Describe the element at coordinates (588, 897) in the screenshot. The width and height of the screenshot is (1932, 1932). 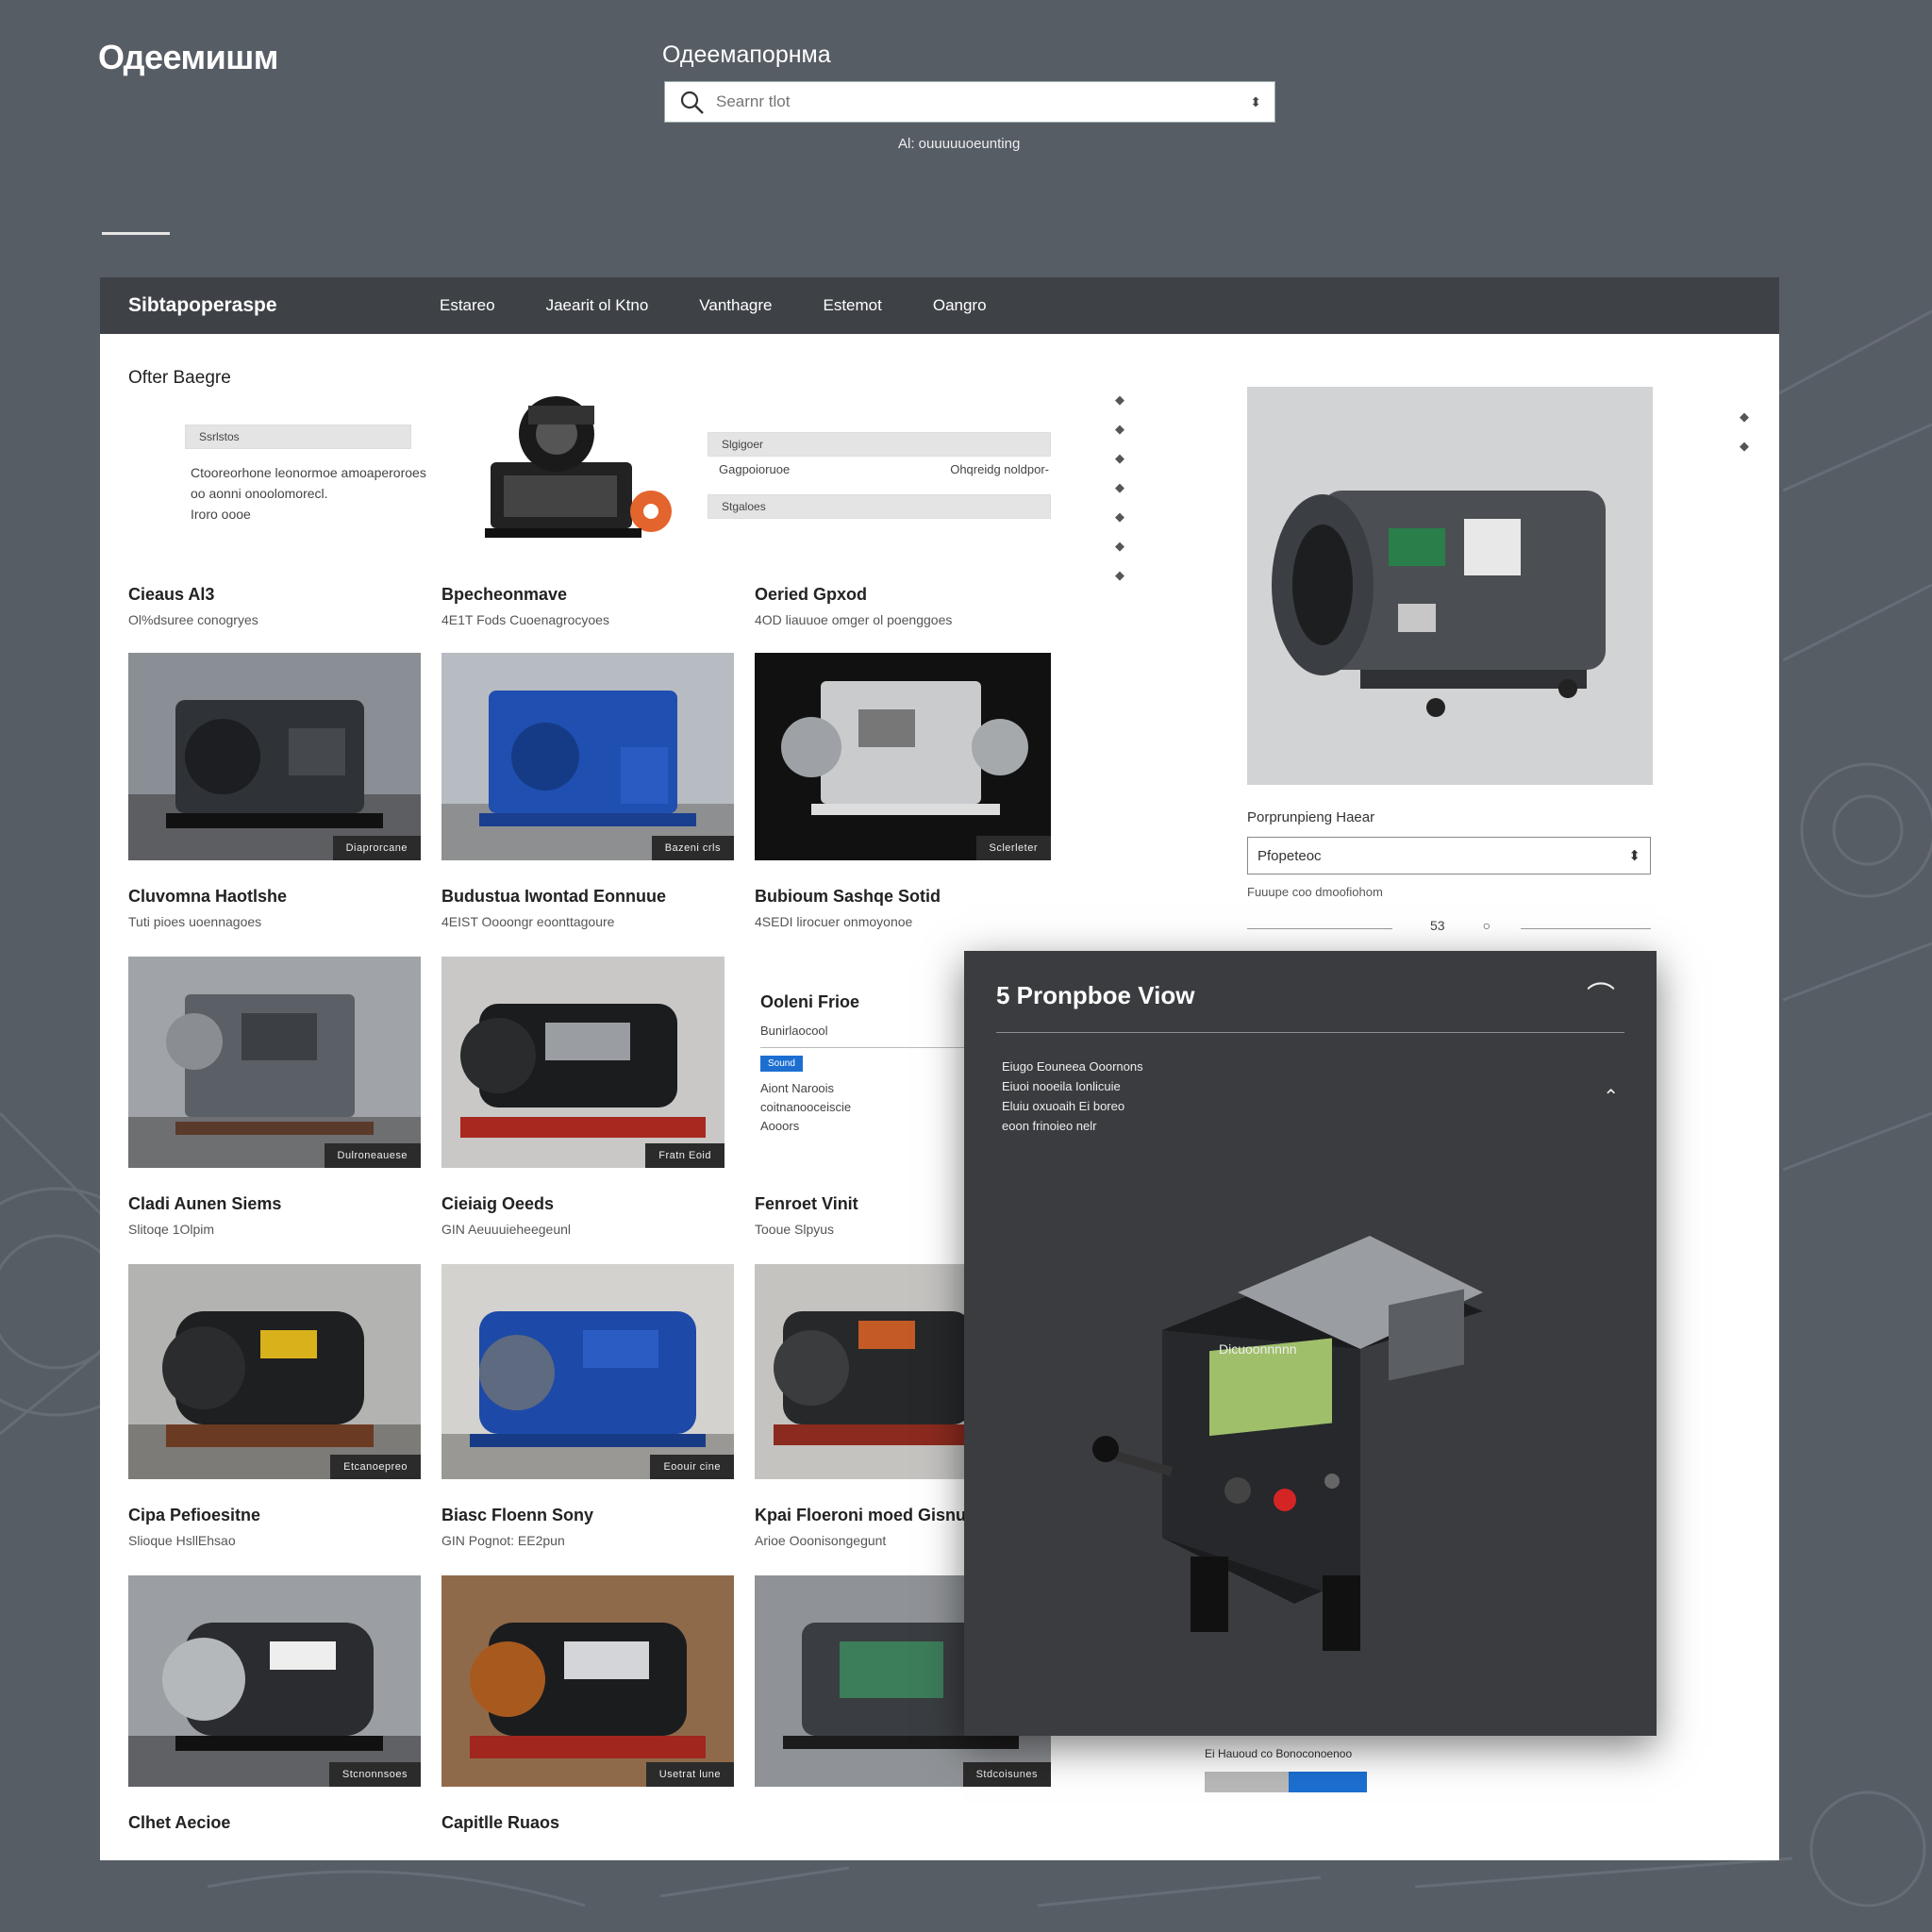
I see `product-name: Budustua Iwontad Eonnuue` at that location.